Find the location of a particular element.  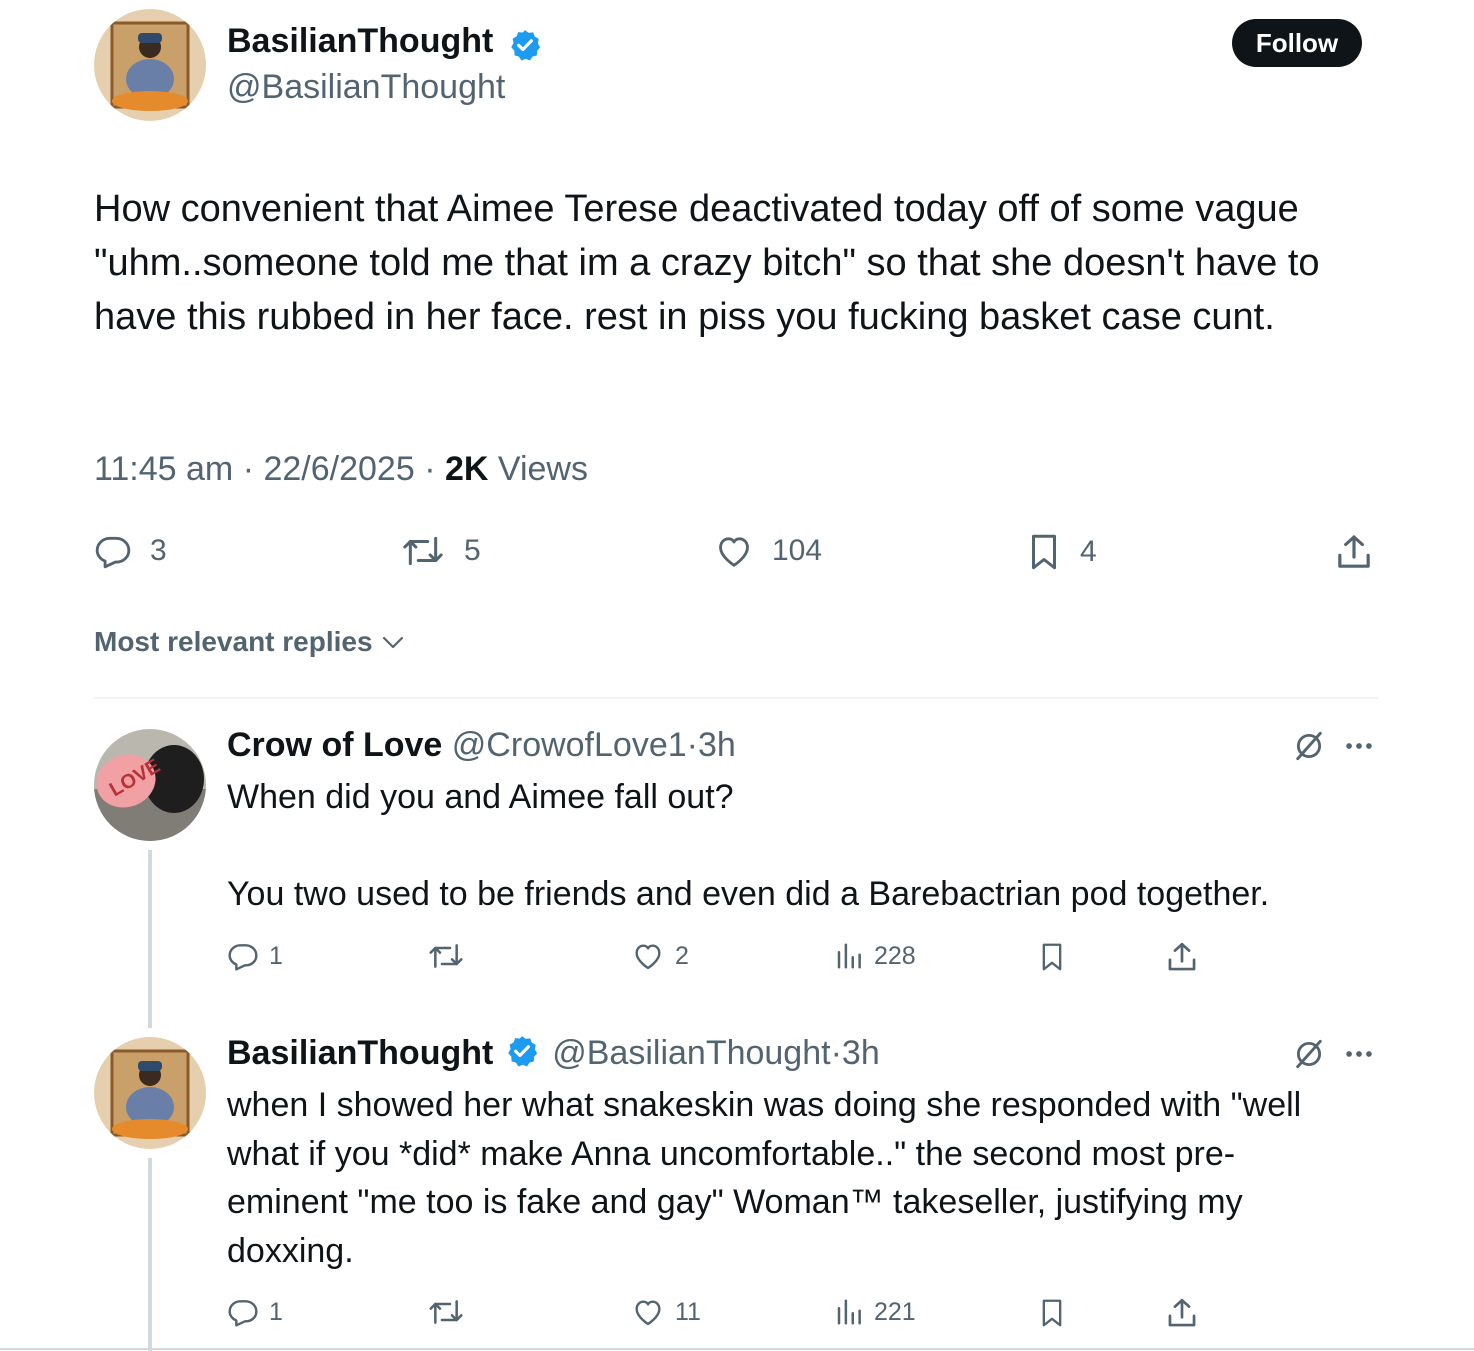

reply-author-avatar: LOVE is located at coordinates (150, 785).